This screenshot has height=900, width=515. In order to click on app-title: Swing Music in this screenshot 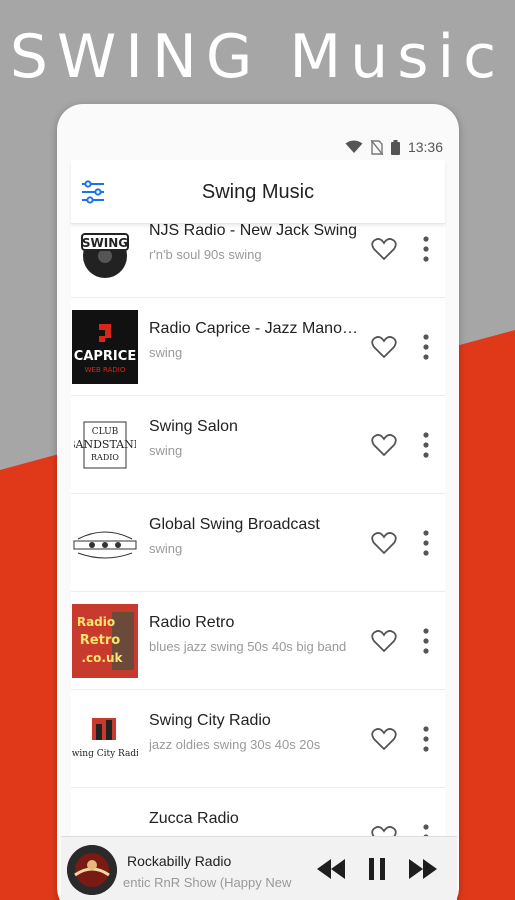, I will do `click(258, 192)`.